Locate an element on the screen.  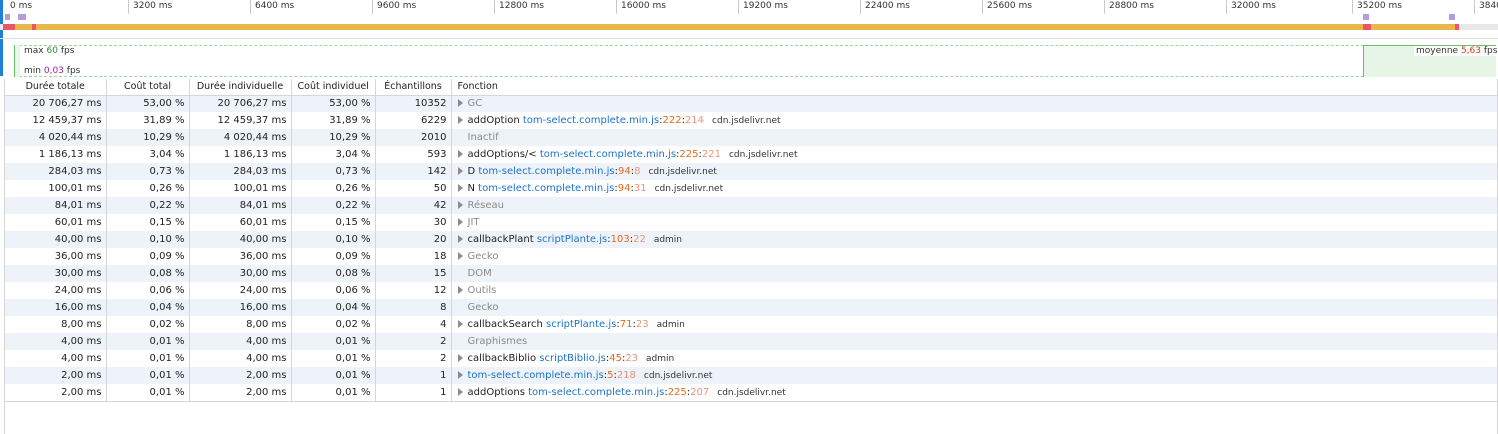
fps-min-label: min 0,03 fps is located at coordinates (52, 71).